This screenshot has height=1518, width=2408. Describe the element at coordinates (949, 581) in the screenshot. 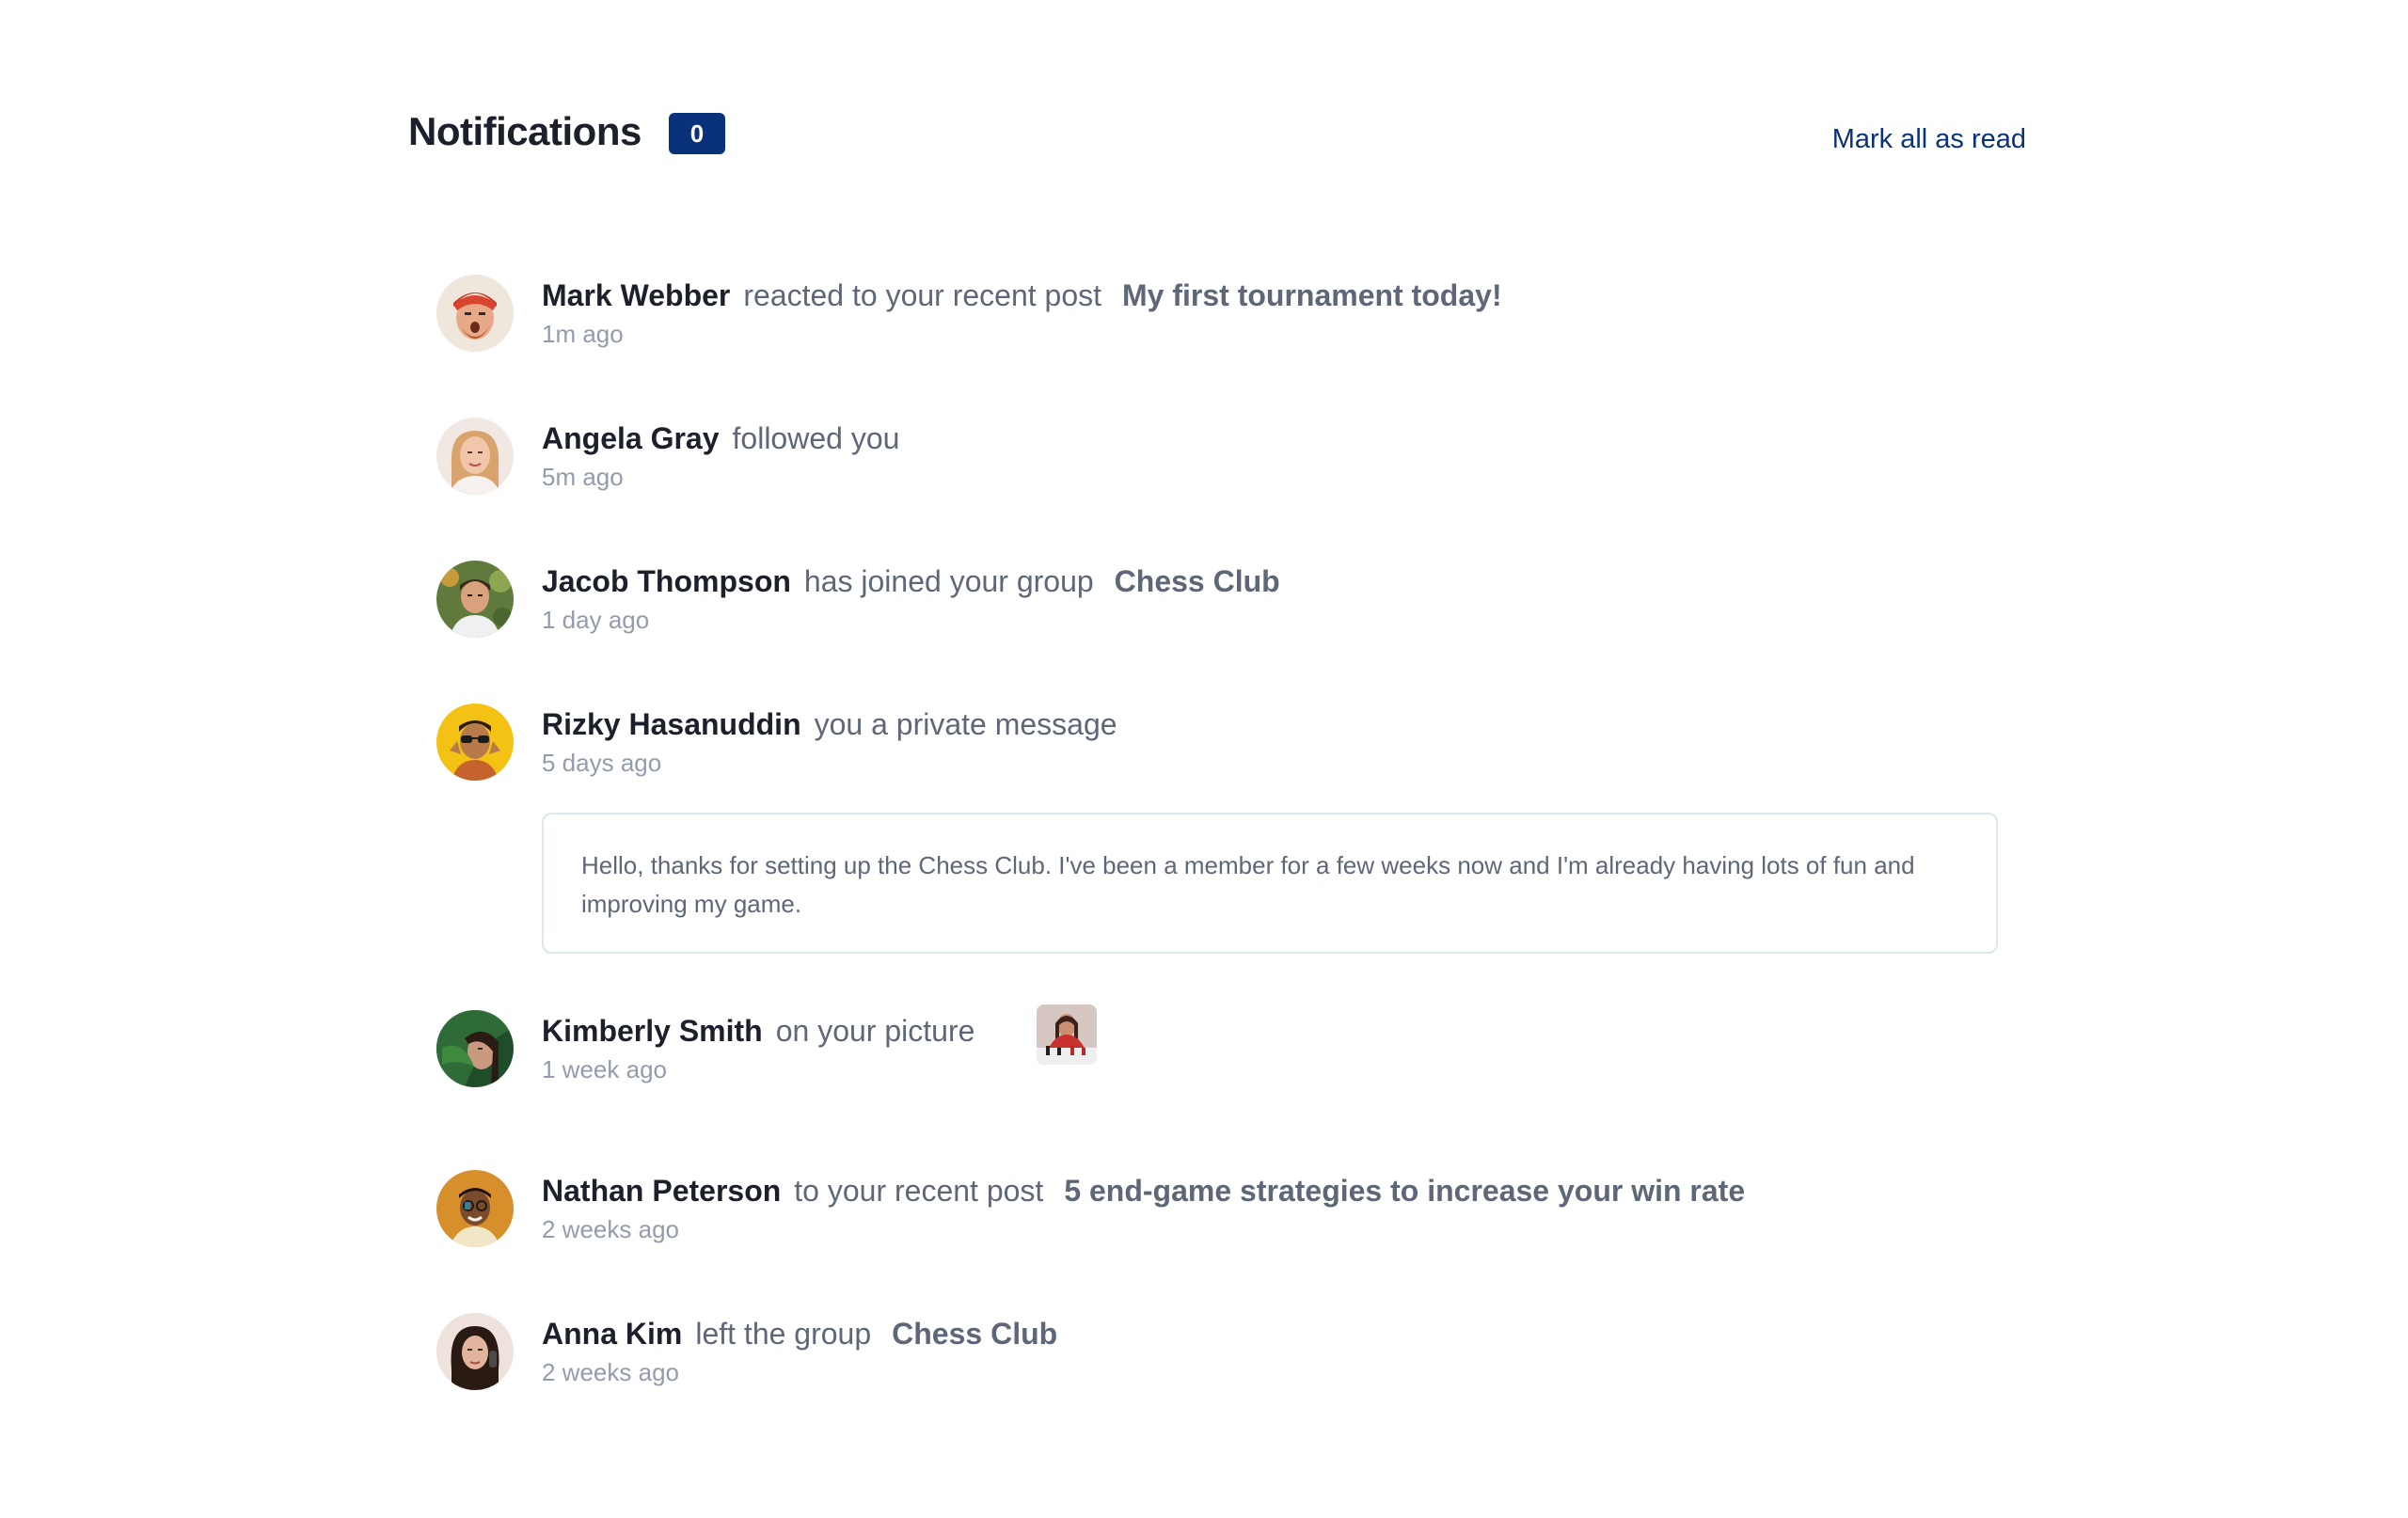

I see `notification-action: has joined your group` at that location.